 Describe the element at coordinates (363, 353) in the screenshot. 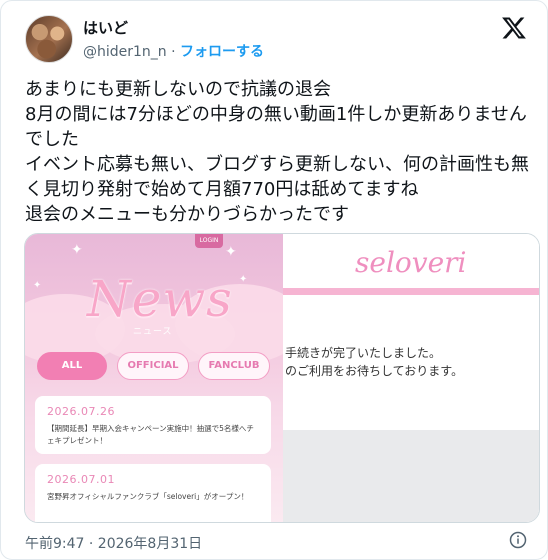

I see `completion-message: 手続きが完了いたしました。` at that location.